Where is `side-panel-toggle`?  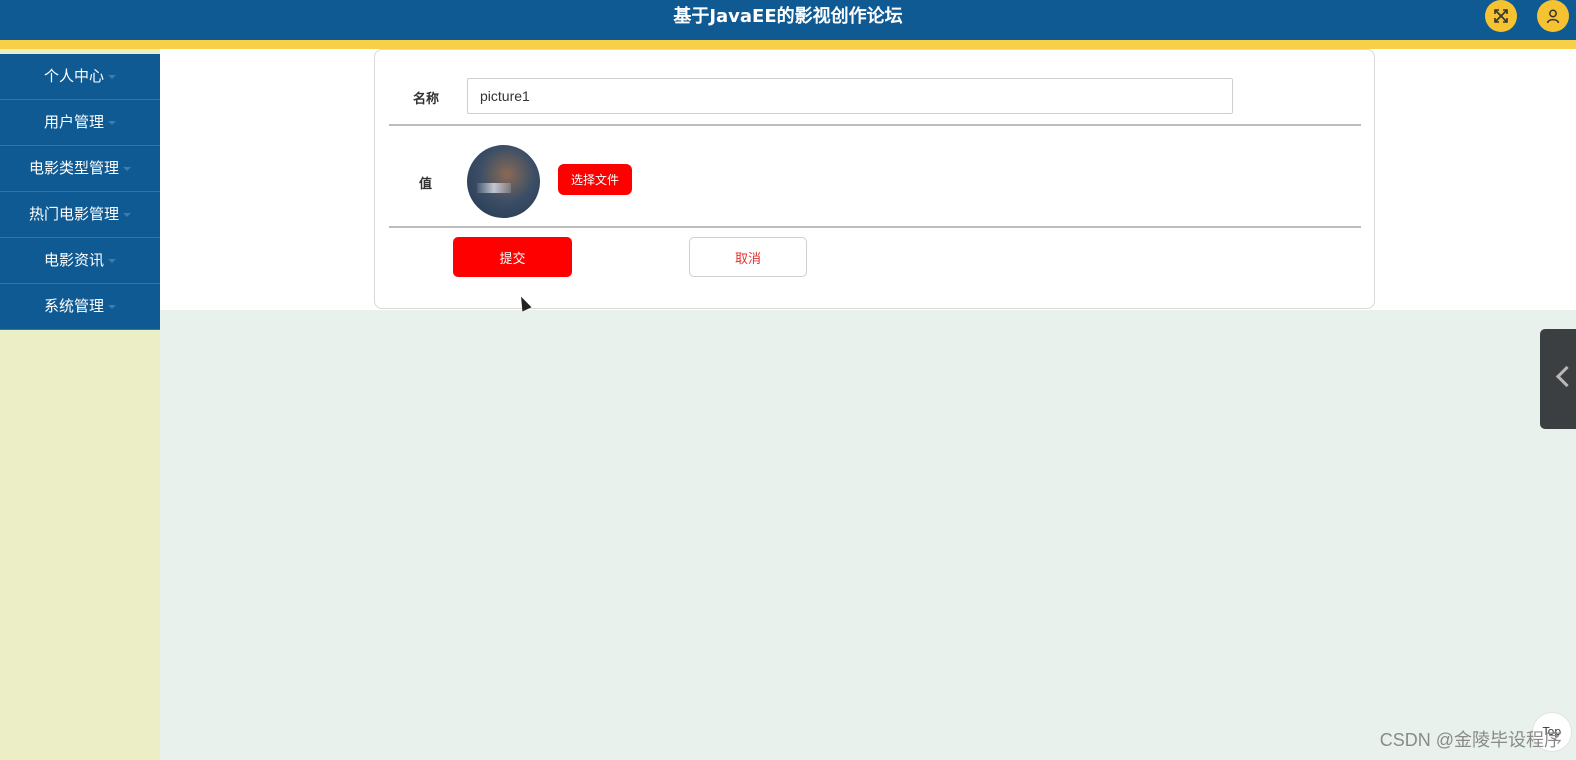
side-panel-toggle is located at coordinates (1558, 379).